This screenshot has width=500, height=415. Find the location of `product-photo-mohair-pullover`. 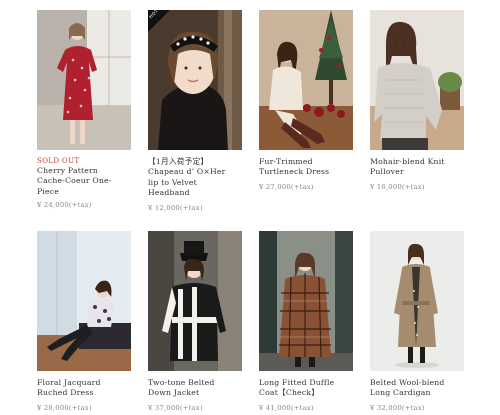

product-photo-mohair-pullover is located at coordinates (417, 80).